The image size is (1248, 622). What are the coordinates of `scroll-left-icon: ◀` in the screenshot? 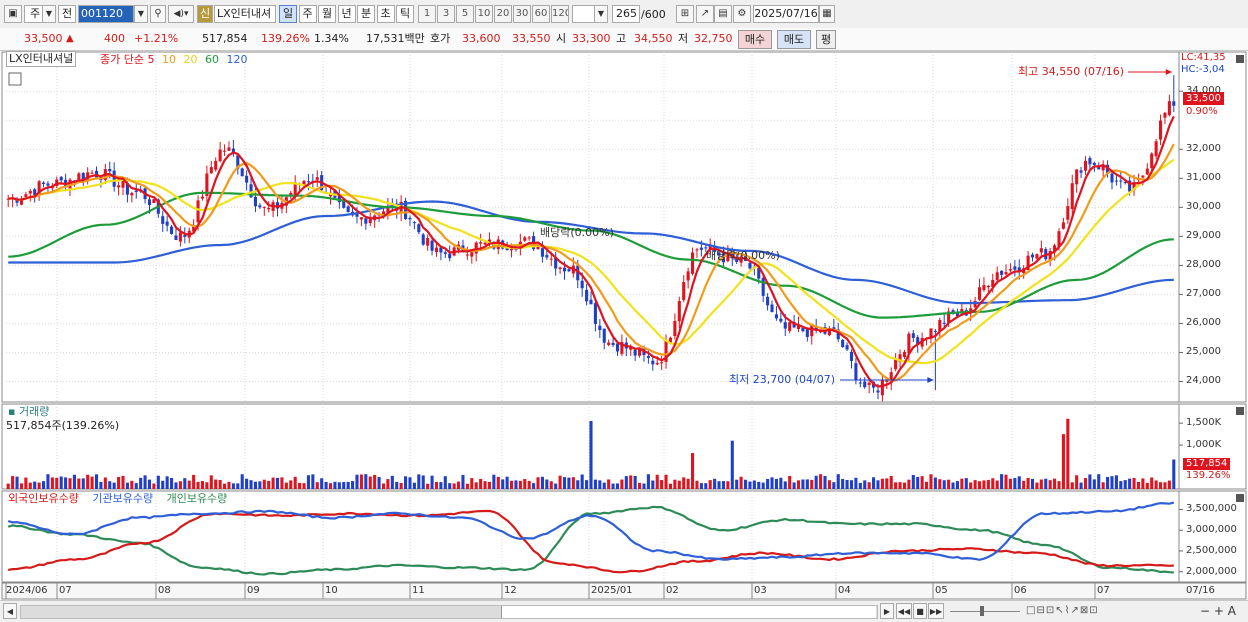 It's located at (10, 611).